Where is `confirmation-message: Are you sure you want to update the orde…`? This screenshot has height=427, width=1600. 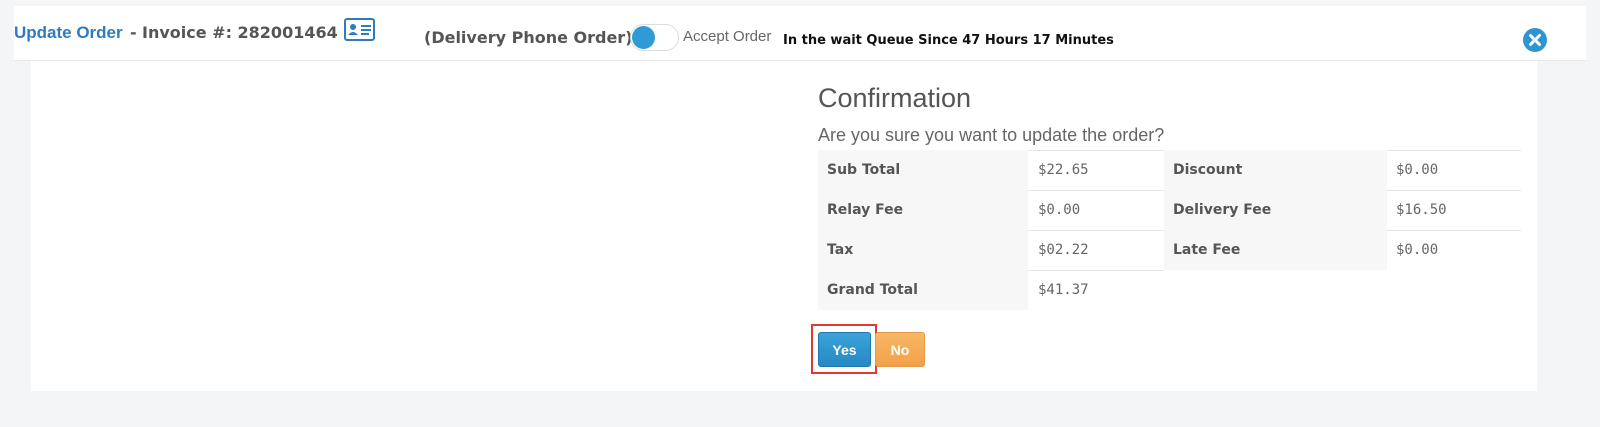 confirmation-message: Are you sure you want to update the orde… is located at coordinates (991, 135).